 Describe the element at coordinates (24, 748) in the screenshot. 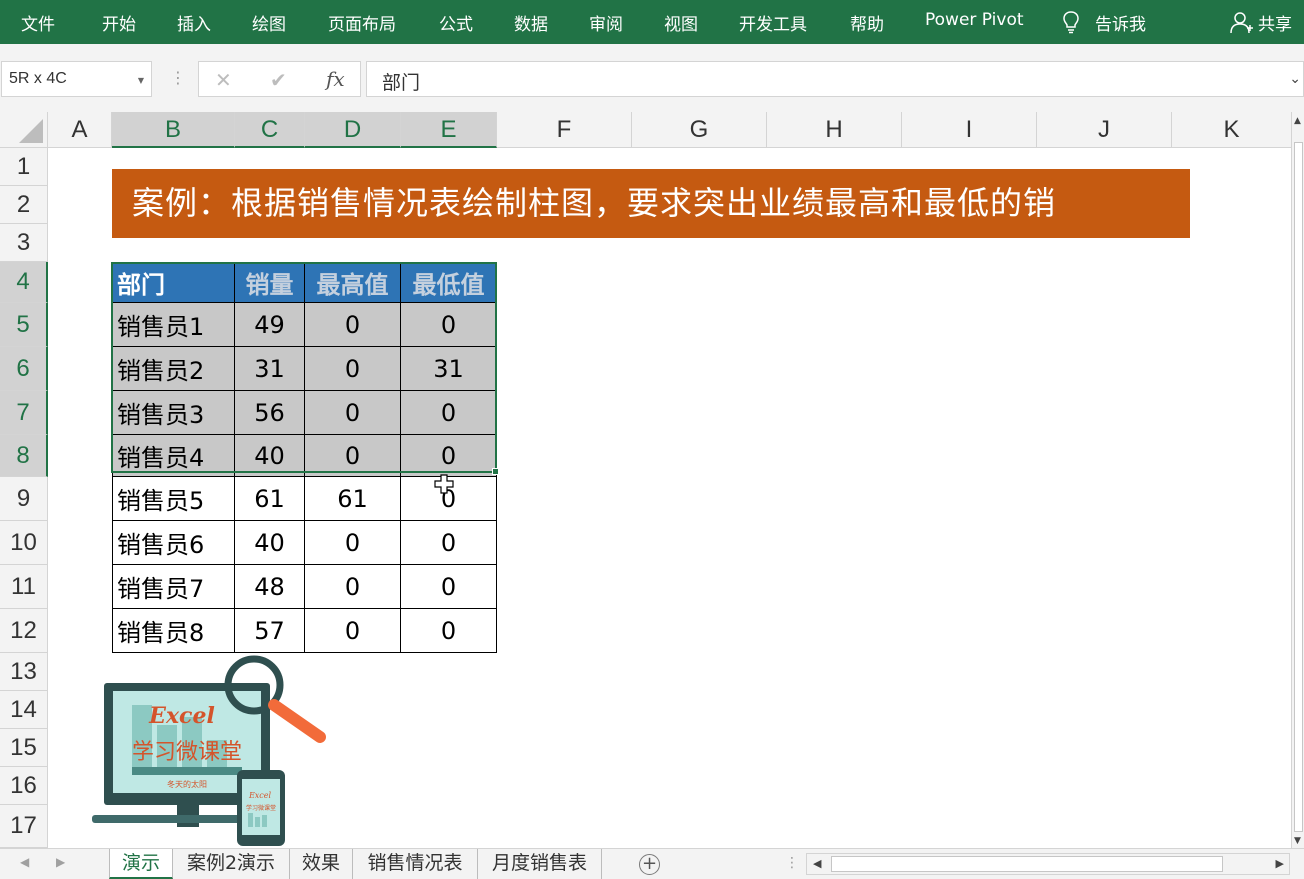

I see `row-header-15: 15` at that location.